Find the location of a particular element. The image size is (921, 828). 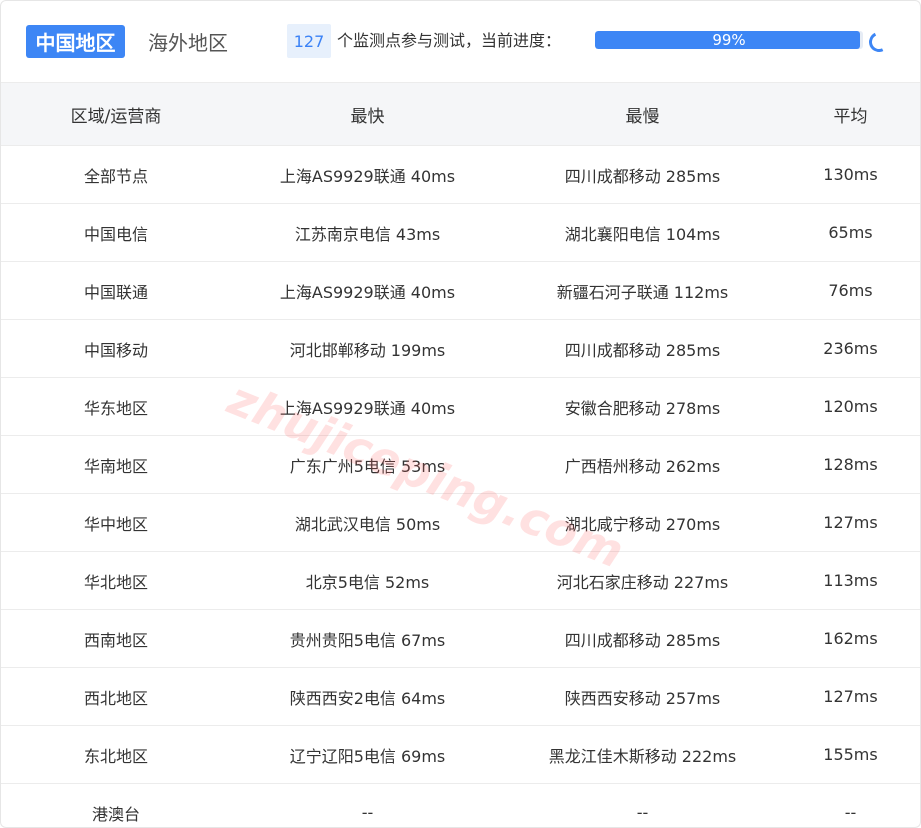

cell-region: 西北地区 is located at coordinates (116, 696).